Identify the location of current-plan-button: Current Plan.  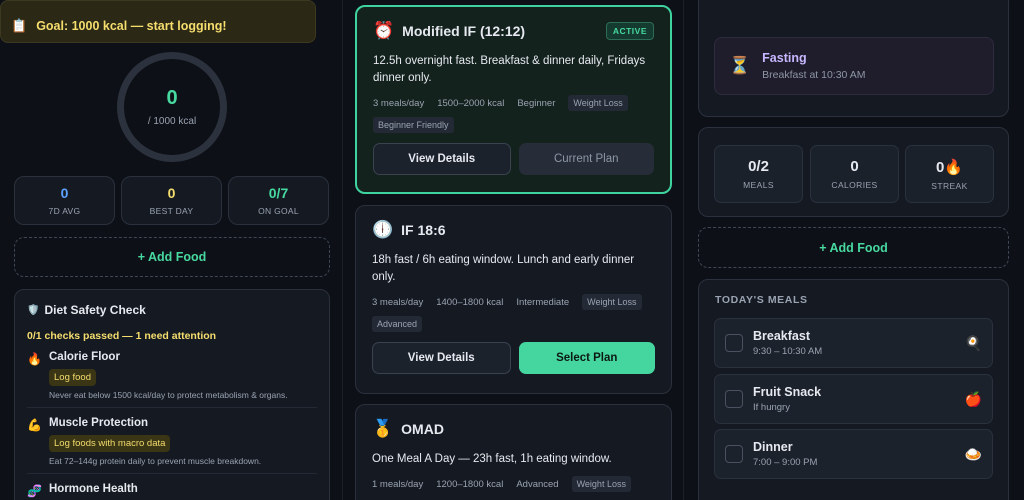
(586, 159).